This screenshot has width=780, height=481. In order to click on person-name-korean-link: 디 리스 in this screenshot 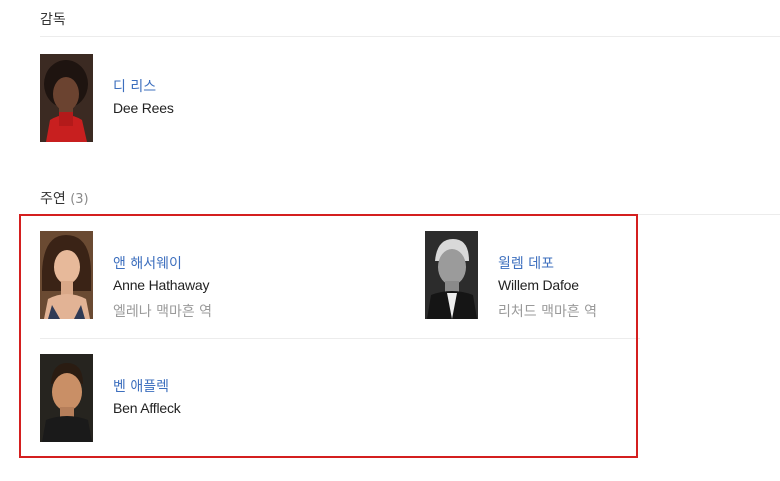, I will do `click(134, 86)`.